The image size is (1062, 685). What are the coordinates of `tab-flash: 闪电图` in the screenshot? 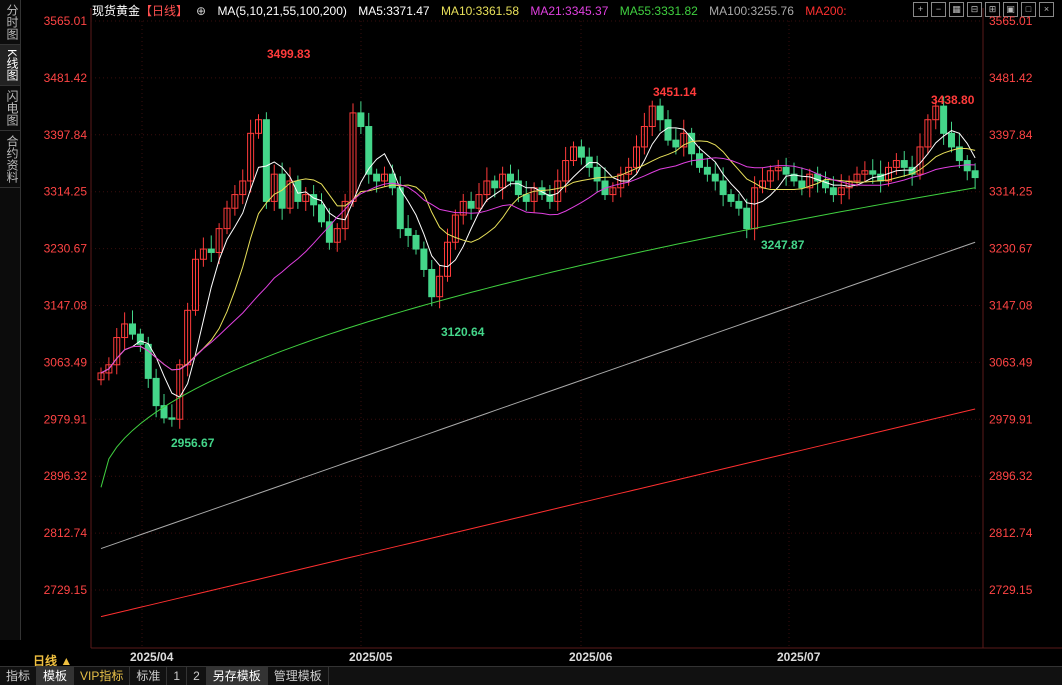 It's located at (10, 109).